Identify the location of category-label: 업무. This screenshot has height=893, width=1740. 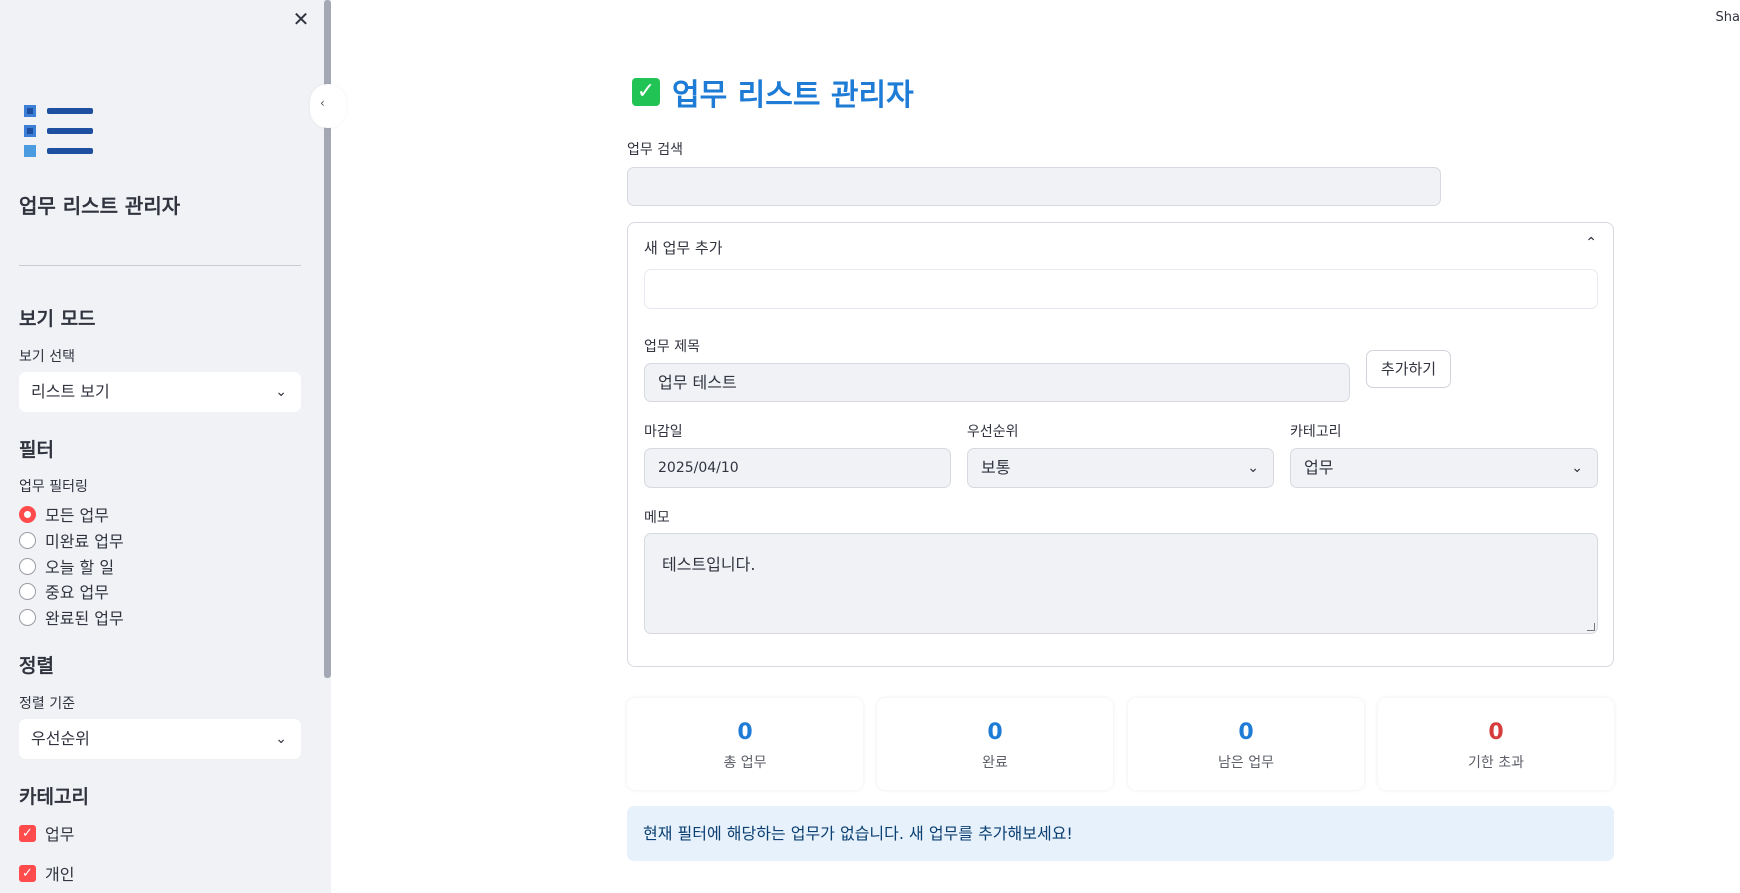
(60, 834).